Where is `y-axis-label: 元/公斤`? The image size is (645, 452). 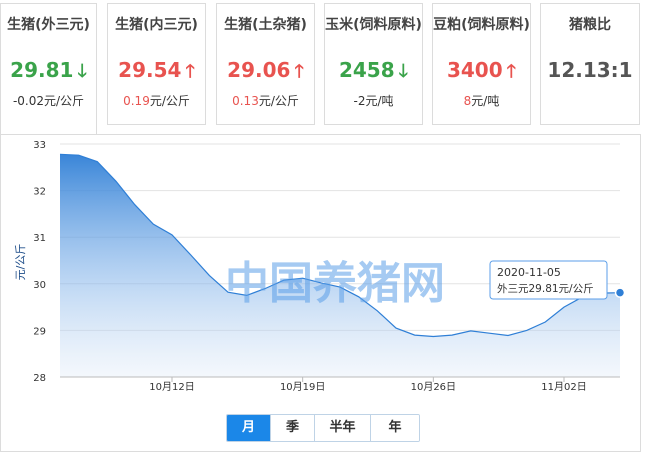
y-axis-label: 元/公斤 is located at coordinates (20, 262).